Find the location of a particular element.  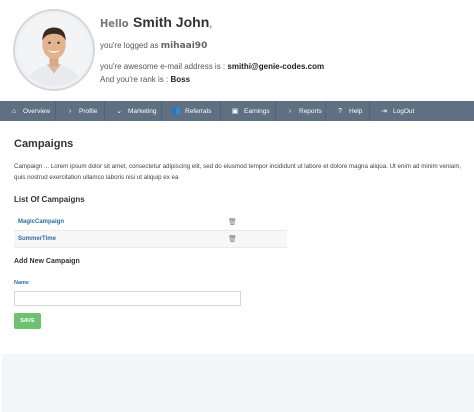

nav-item-help: ? Help is located at coordinates (348, 111).